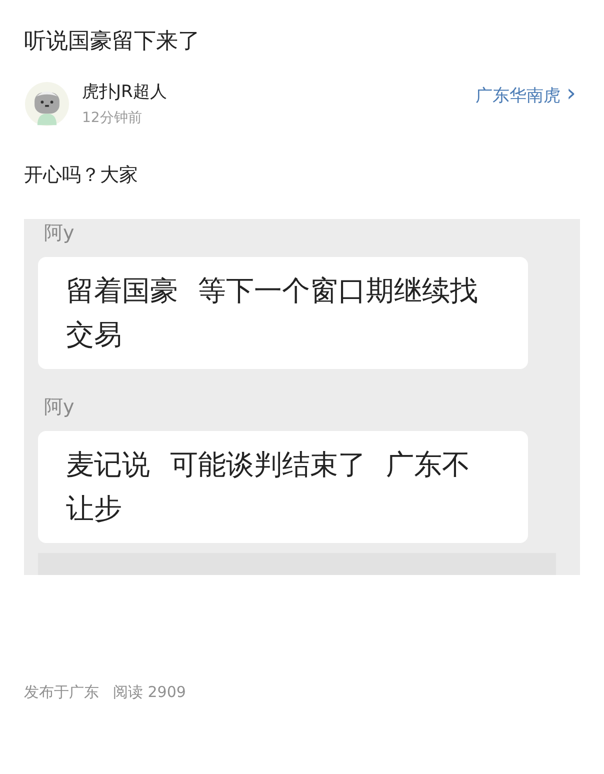 The image size is (604, 774). I want to click on read-count: 阅读 2909, so click(149, 692).